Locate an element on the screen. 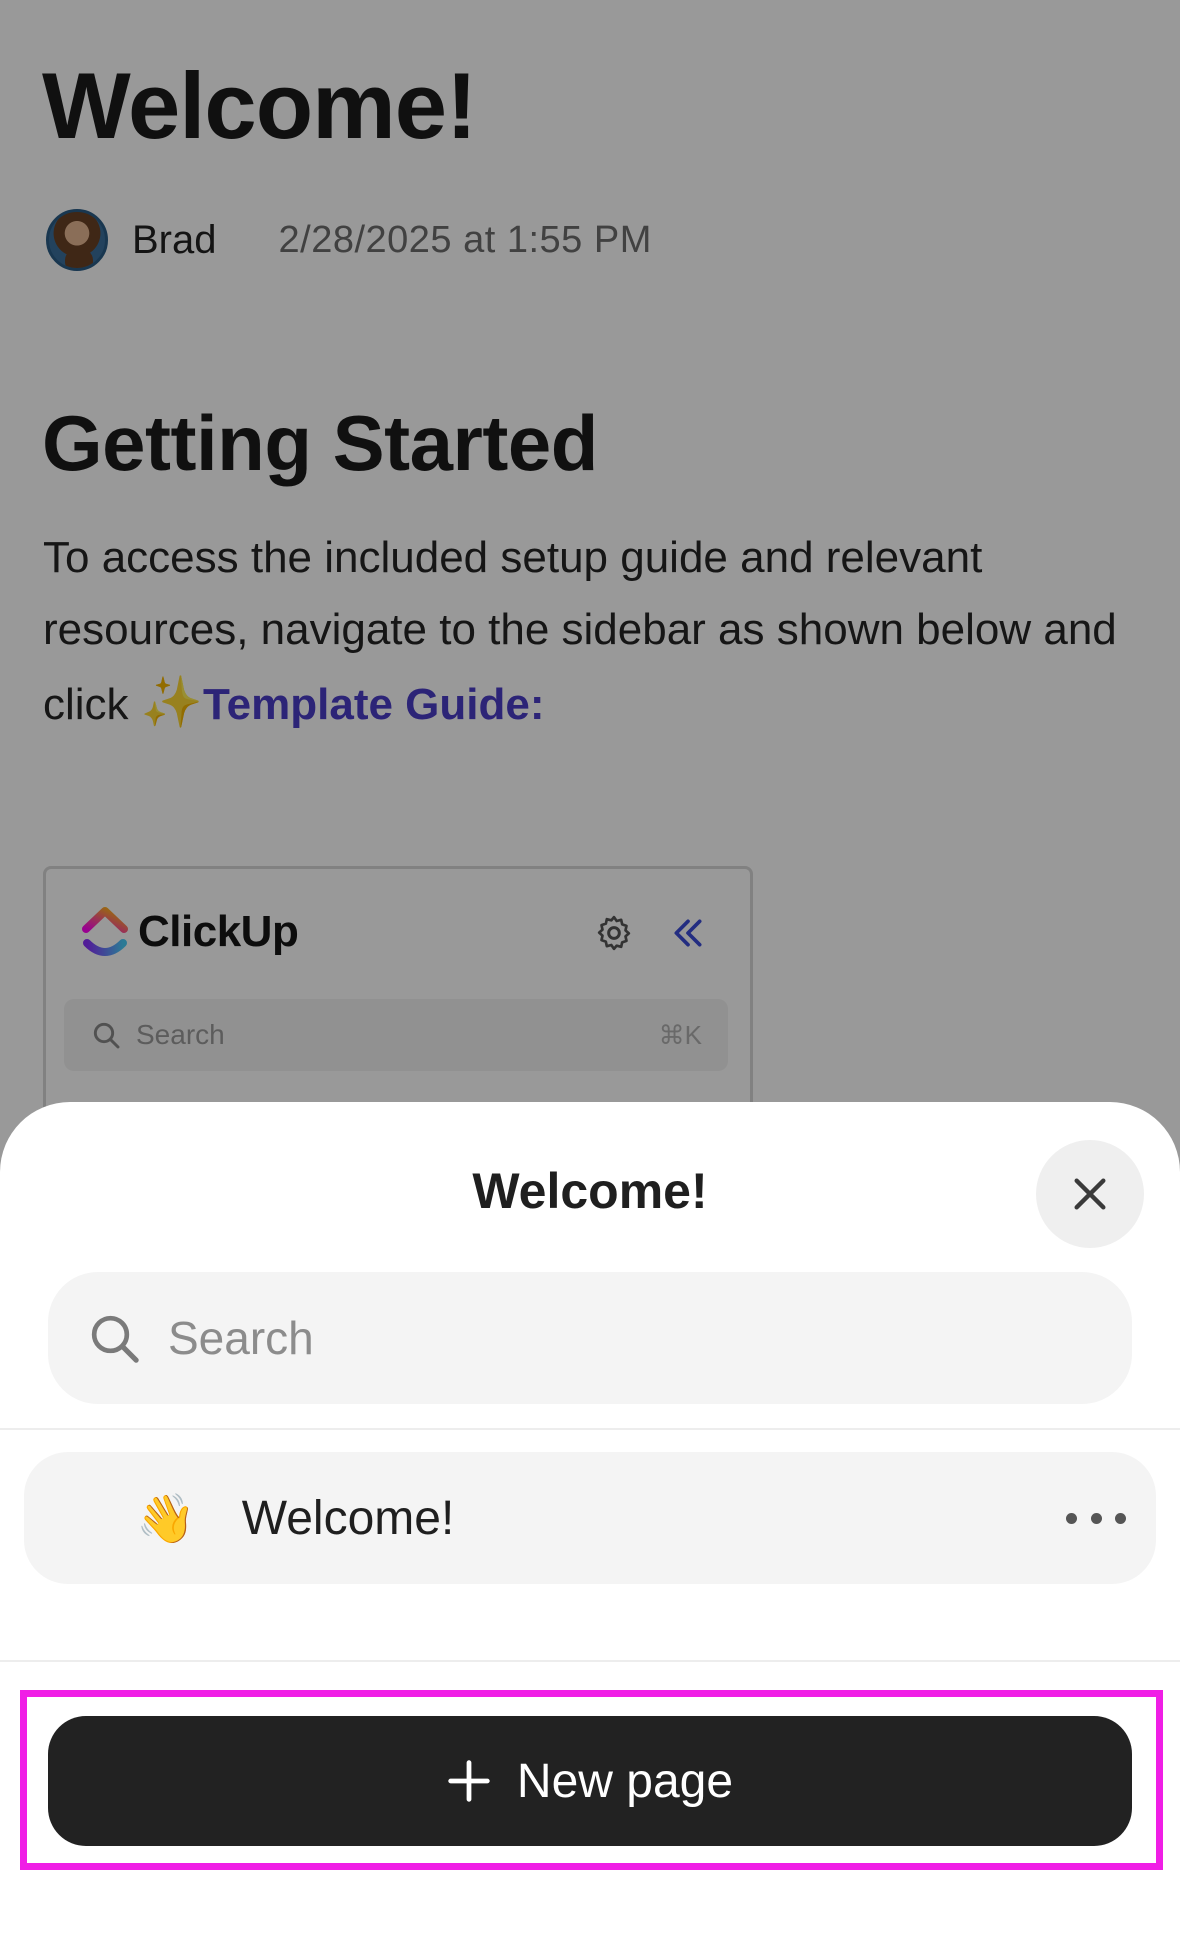  sheet-title: Welcome! is located at coordinates (590, 1191).